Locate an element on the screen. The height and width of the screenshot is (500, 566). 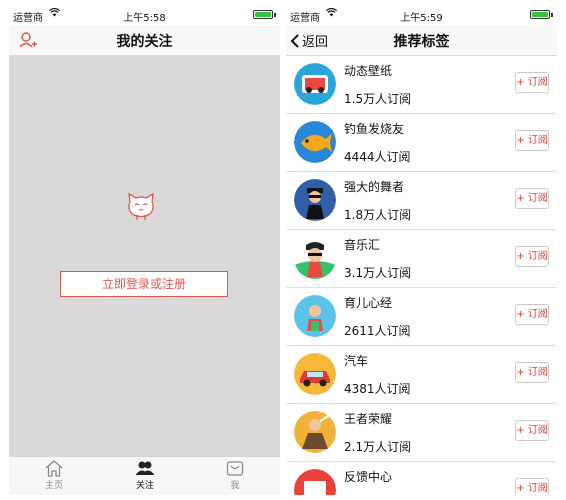
home-icon is located at coordinates (54, 468).